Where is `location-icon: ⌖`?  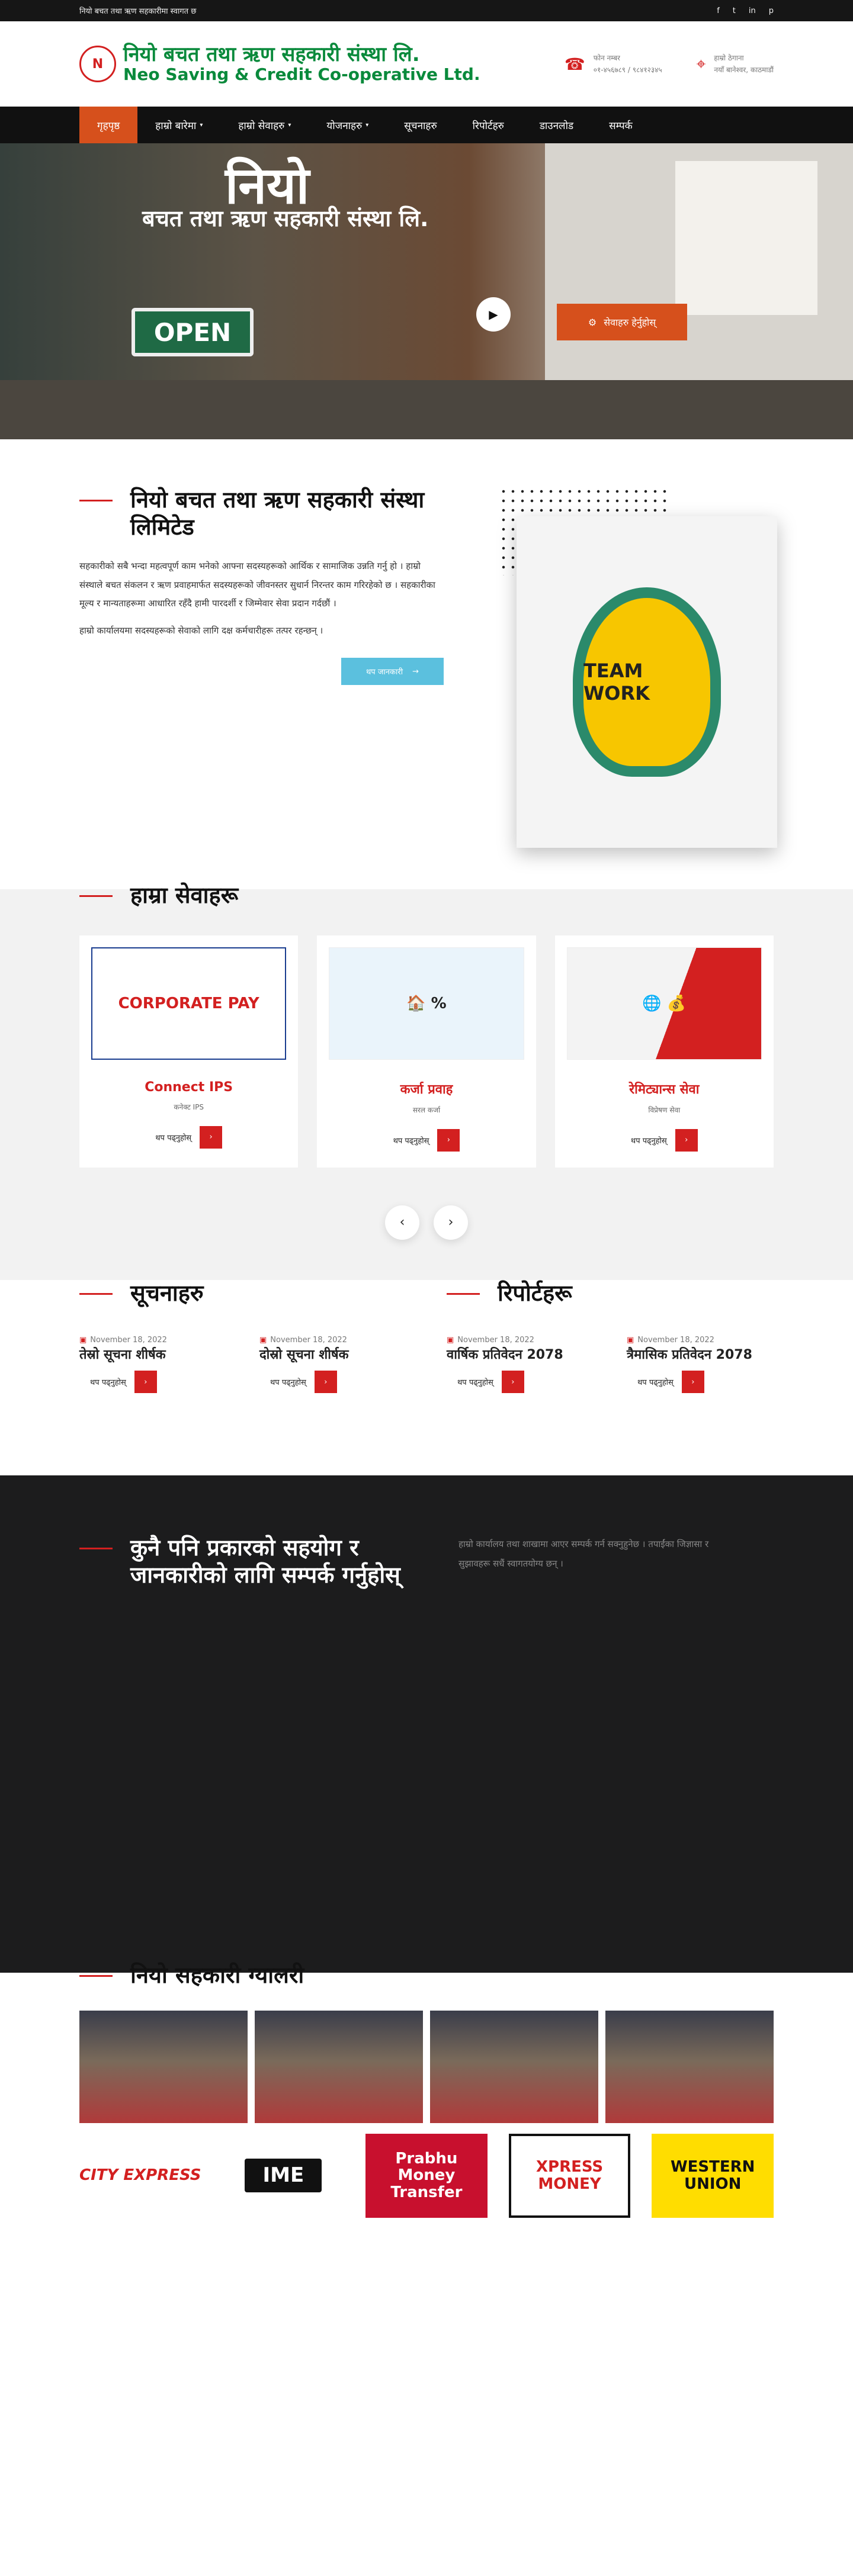 location-icon: ⌖ is located at coordinates (701, 64).